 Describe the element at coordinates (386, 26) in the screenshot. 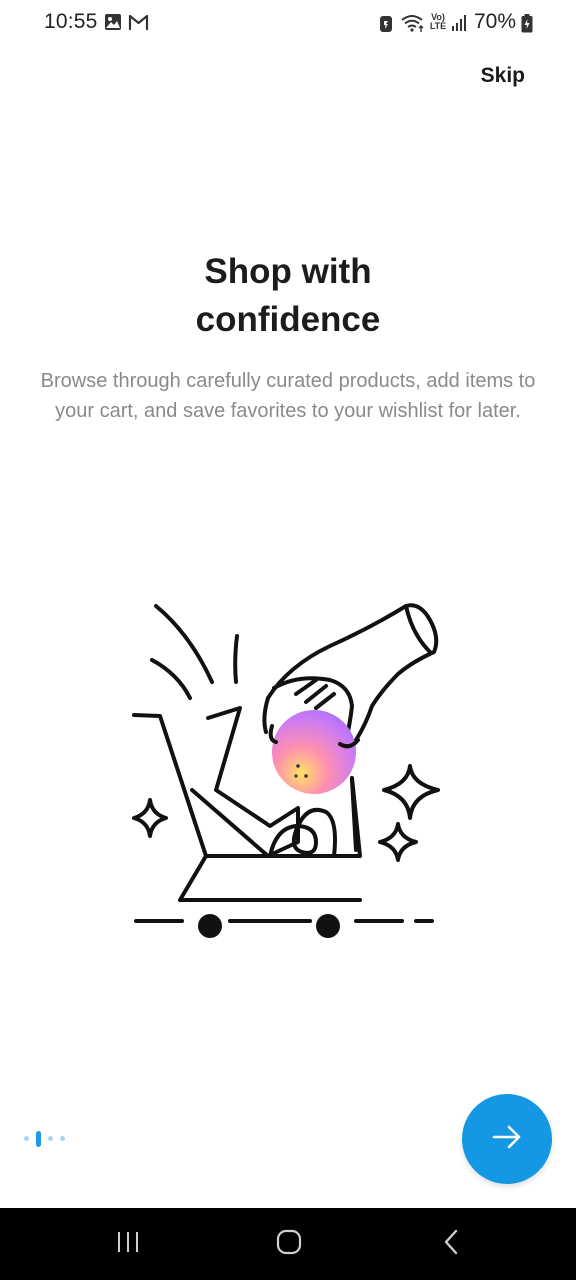

I see `battery-saver-icon` at that location.